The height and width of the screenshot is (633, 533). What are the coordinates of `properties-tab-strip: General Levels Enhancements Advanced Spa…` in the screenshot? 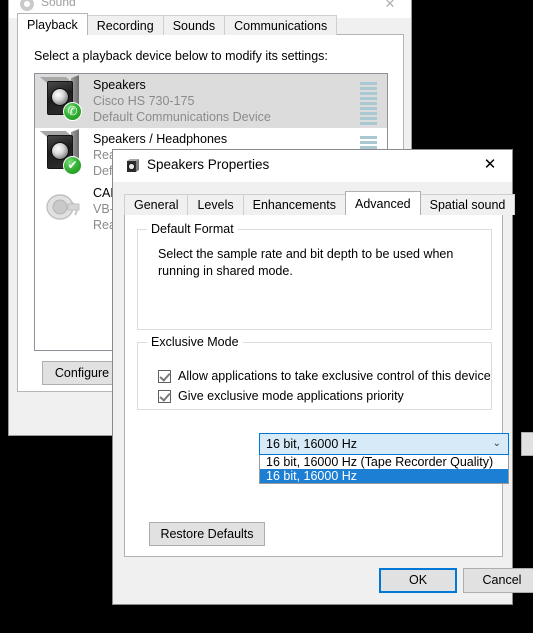 It's located at (320, 203).